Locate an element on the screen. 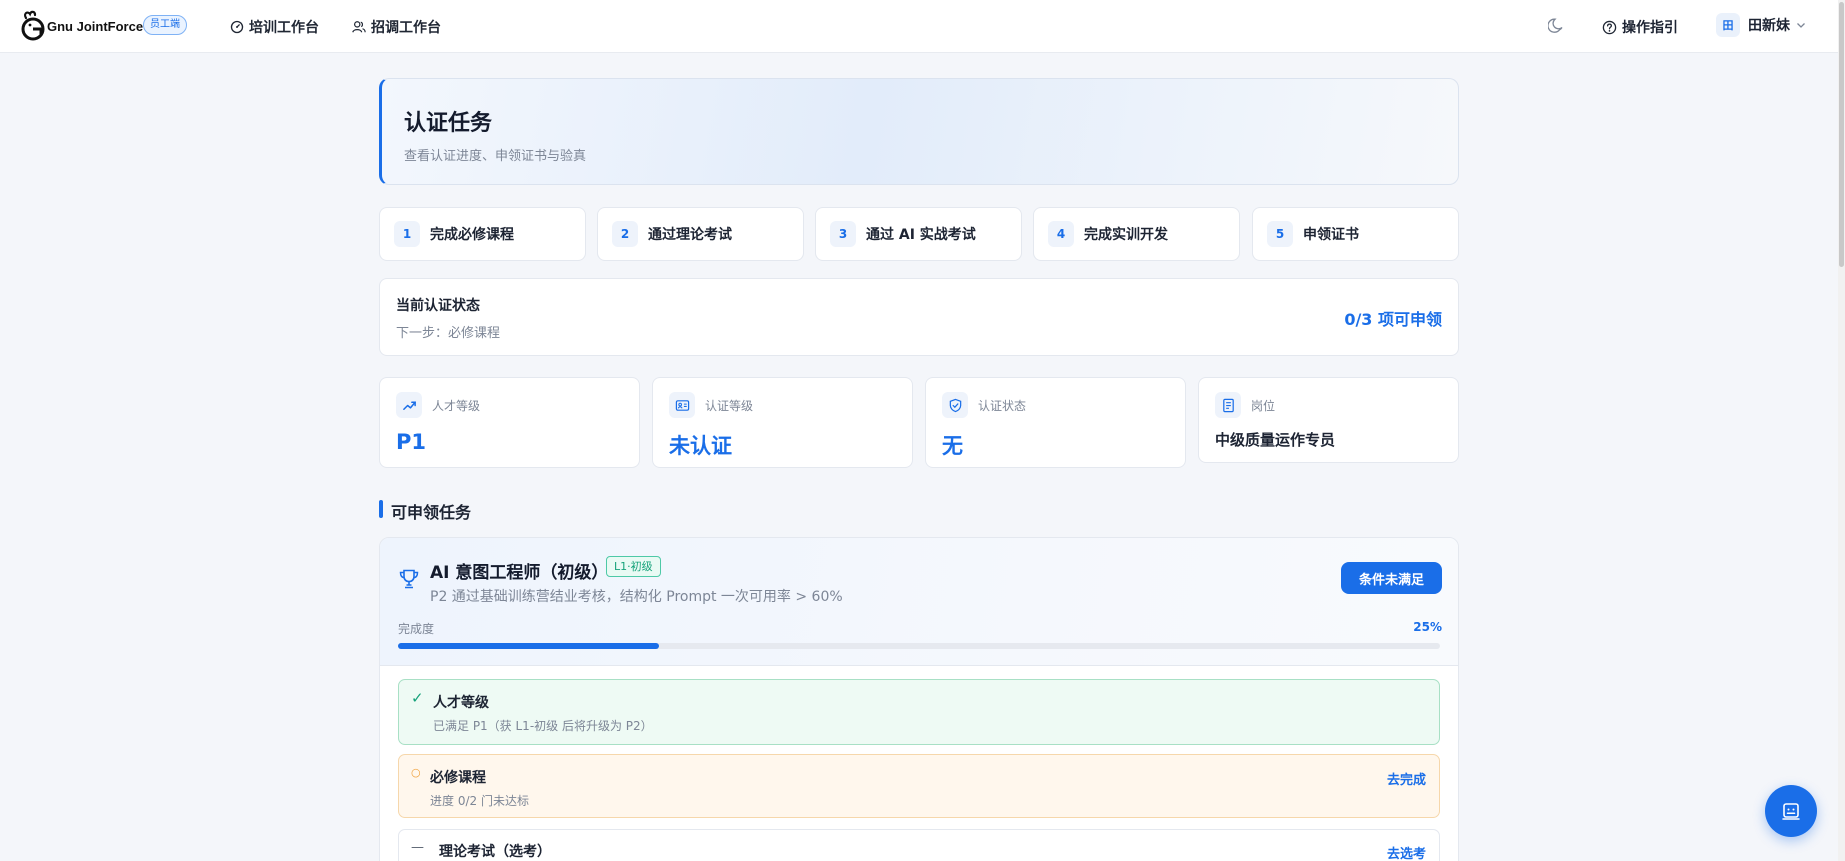 This screenshot has height=861, width=1845. nav-label: 招调工作台 is located at coordinates (406, 28).